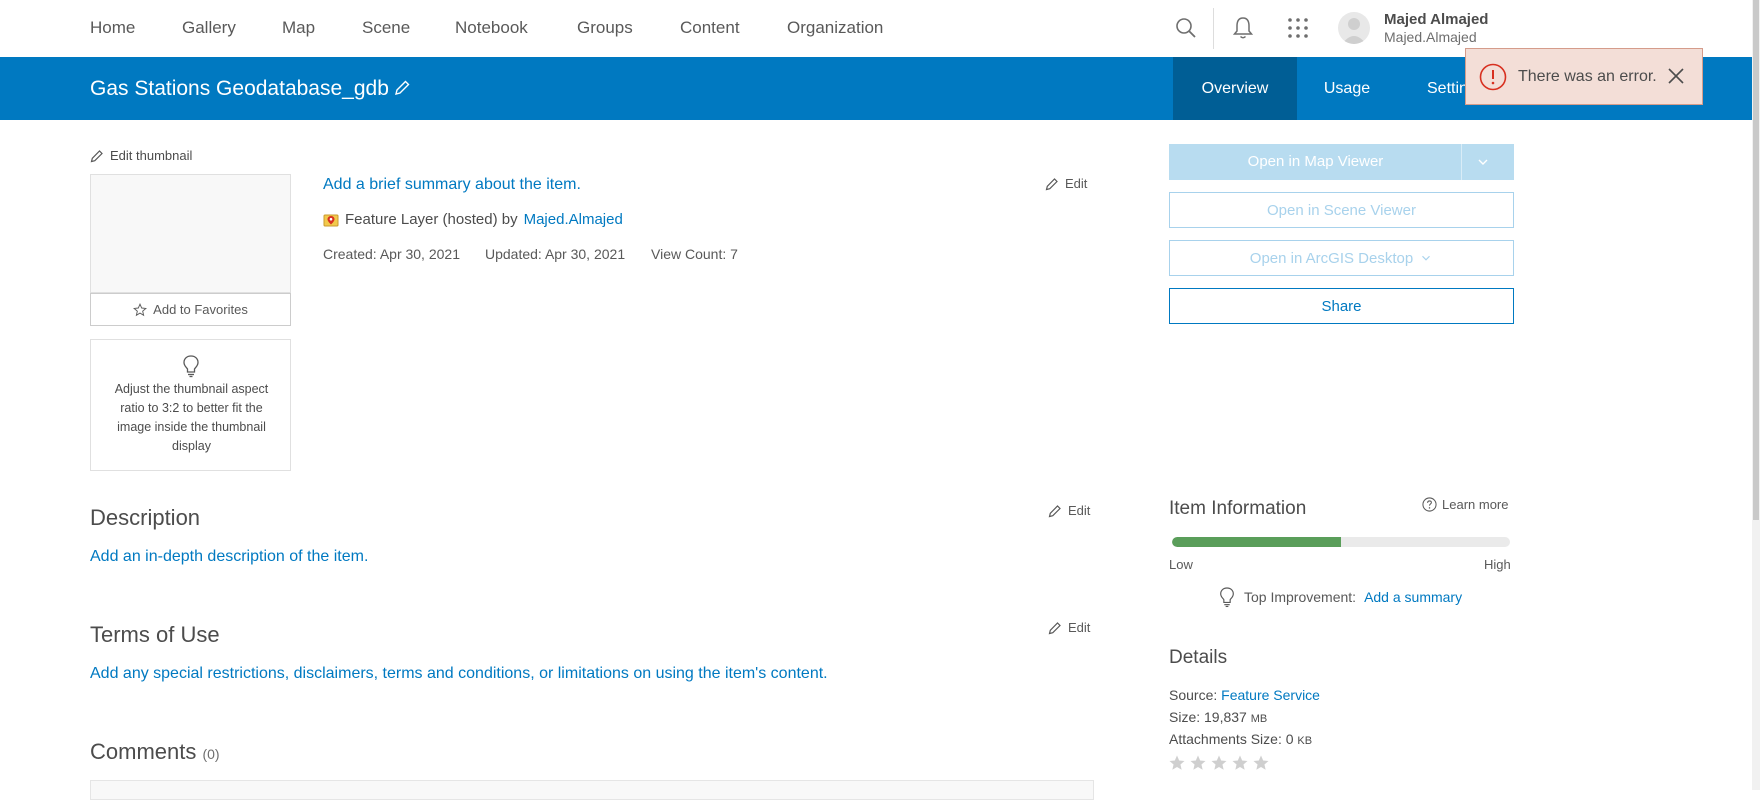 The width and height of the screenshot is (1760, 800). I want to click on error-icon, so click(1493, 79).